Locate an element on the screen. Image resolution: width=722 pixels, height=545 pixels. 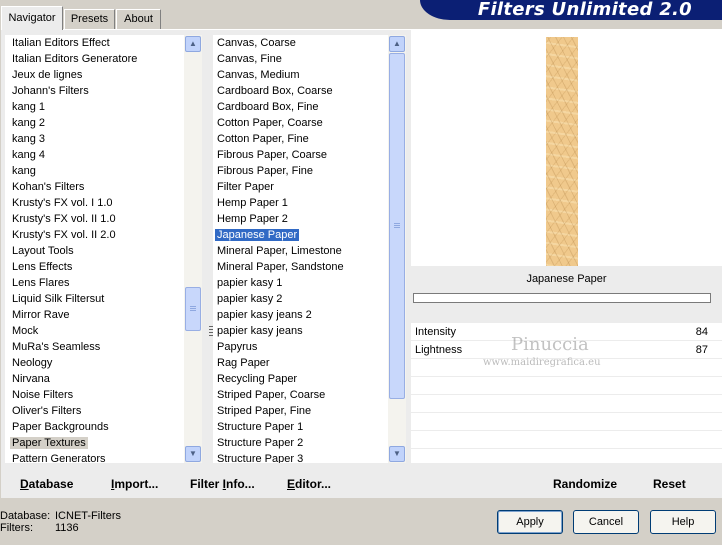
category-list-item: Krusty's FX vol. II 2.0 is located at coordinates (94, 235).